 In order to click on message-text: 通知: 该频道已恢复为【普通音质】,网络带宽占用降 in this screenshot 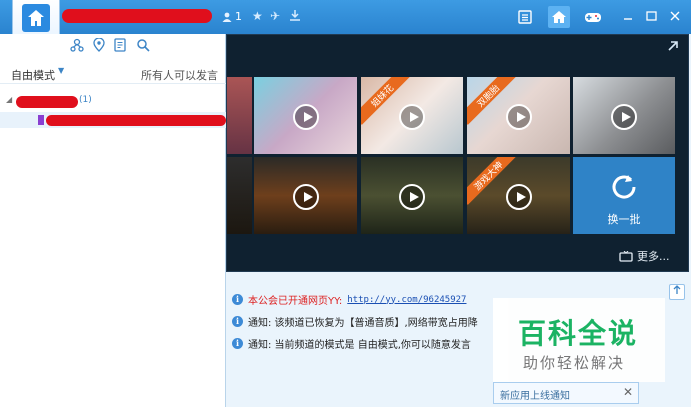, I will do `click(363, 323)`.